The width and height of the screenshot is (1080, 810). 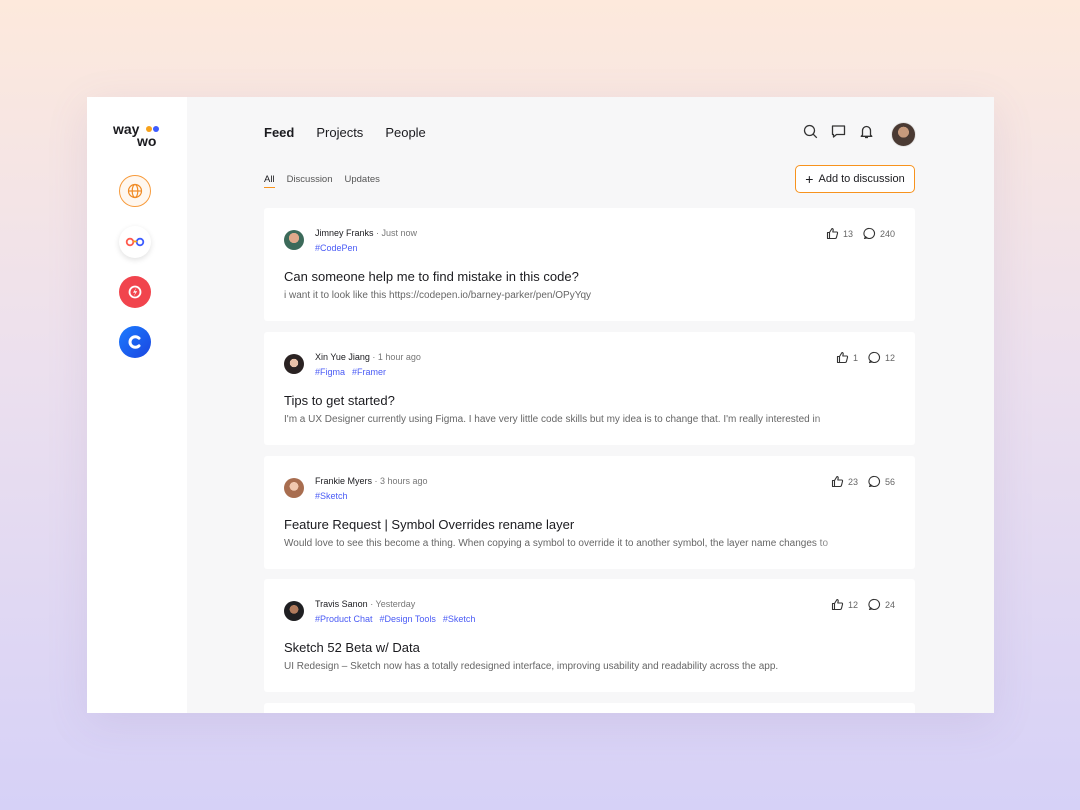 What do you see at coordinates (881, 357) in the screenshot?
I see `comment-button: 12` at bounding box center [881, 357].